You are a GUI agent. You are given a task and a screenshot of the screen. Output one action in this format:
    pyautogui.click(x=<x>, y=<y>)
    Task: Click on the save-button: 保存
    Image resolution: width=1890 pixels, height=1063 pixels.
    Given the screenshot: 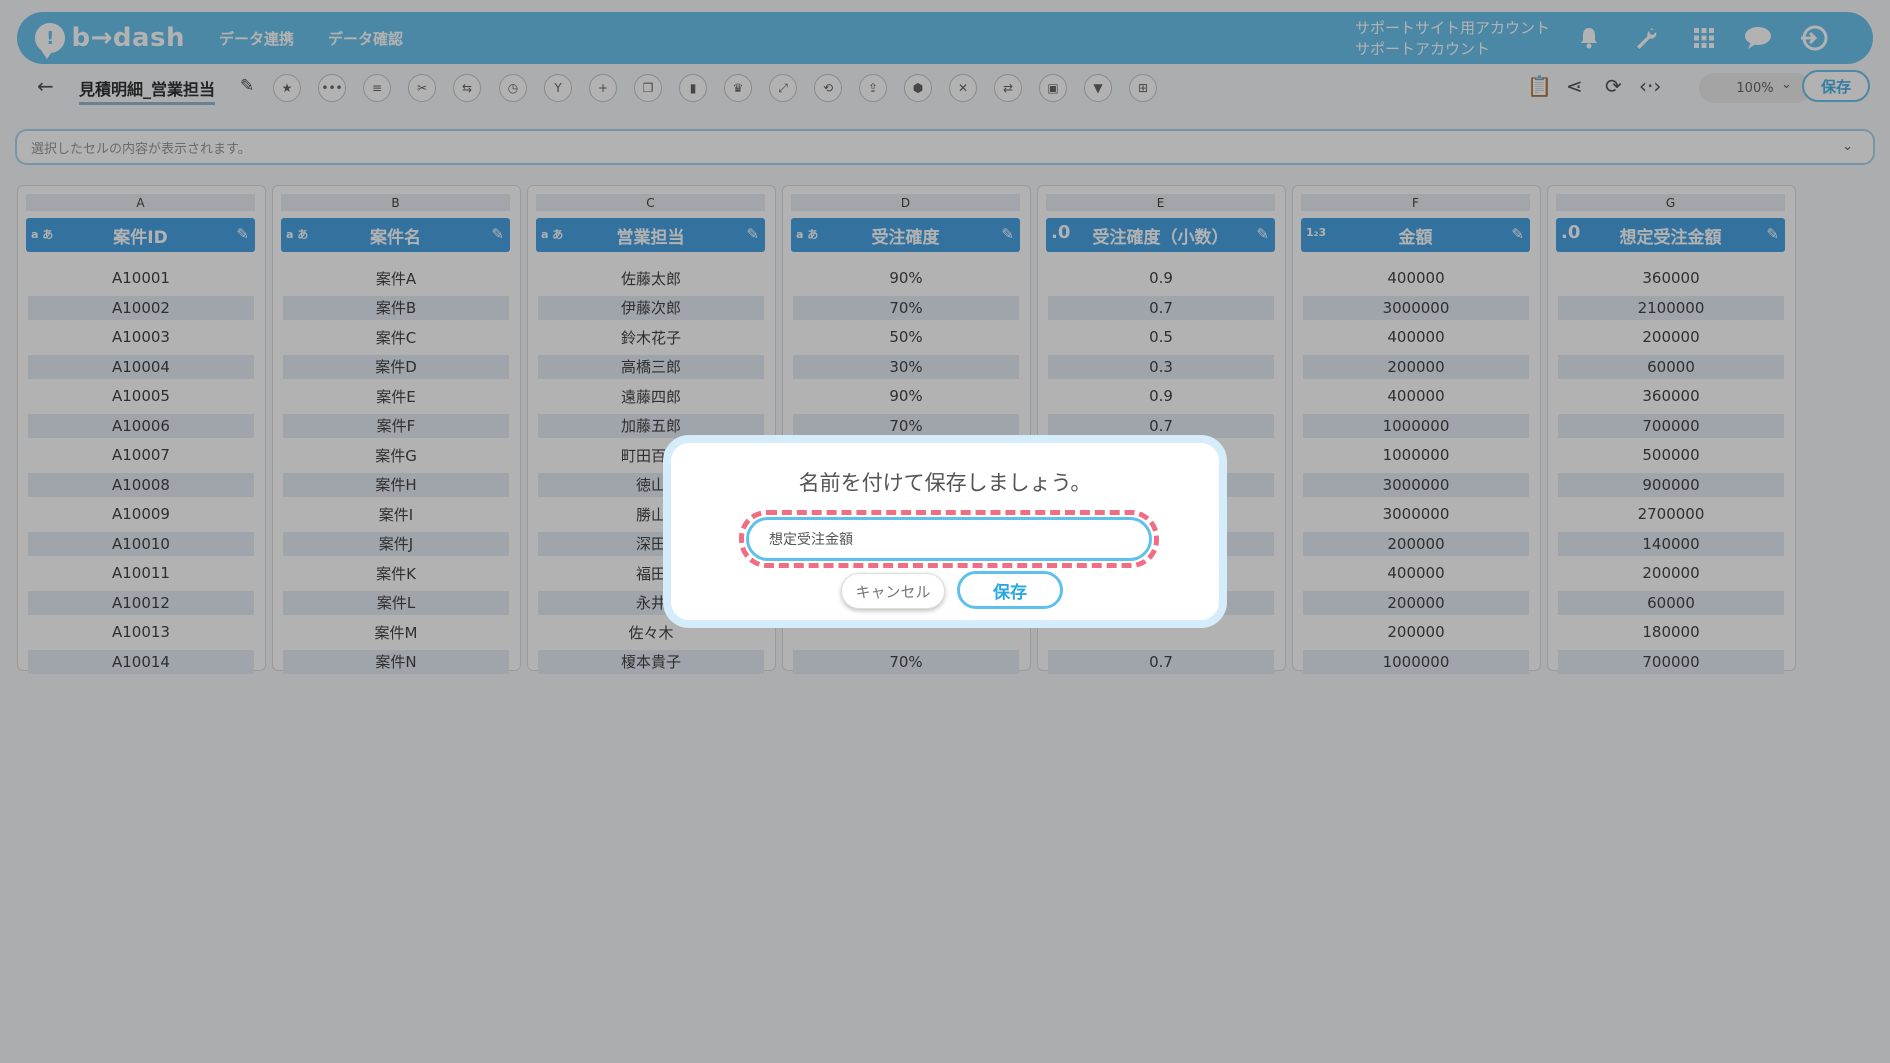 What is the action you would take?
    pyautogui.click(x=1010, y=590)
    